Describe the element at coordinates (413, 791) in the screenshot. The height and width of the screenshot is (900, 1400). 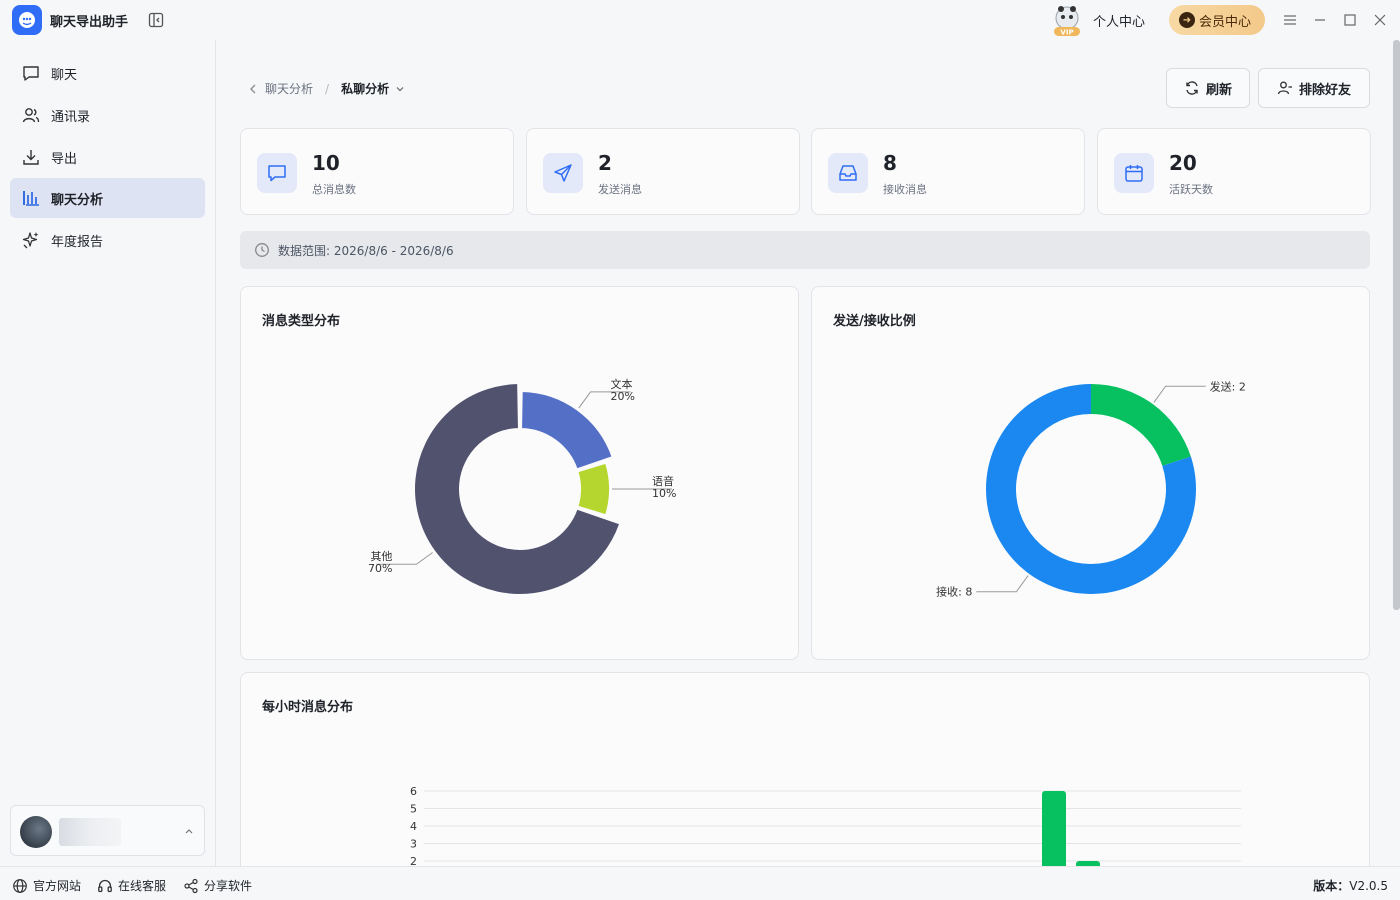
I see `y-tick-label: 6` at that location.